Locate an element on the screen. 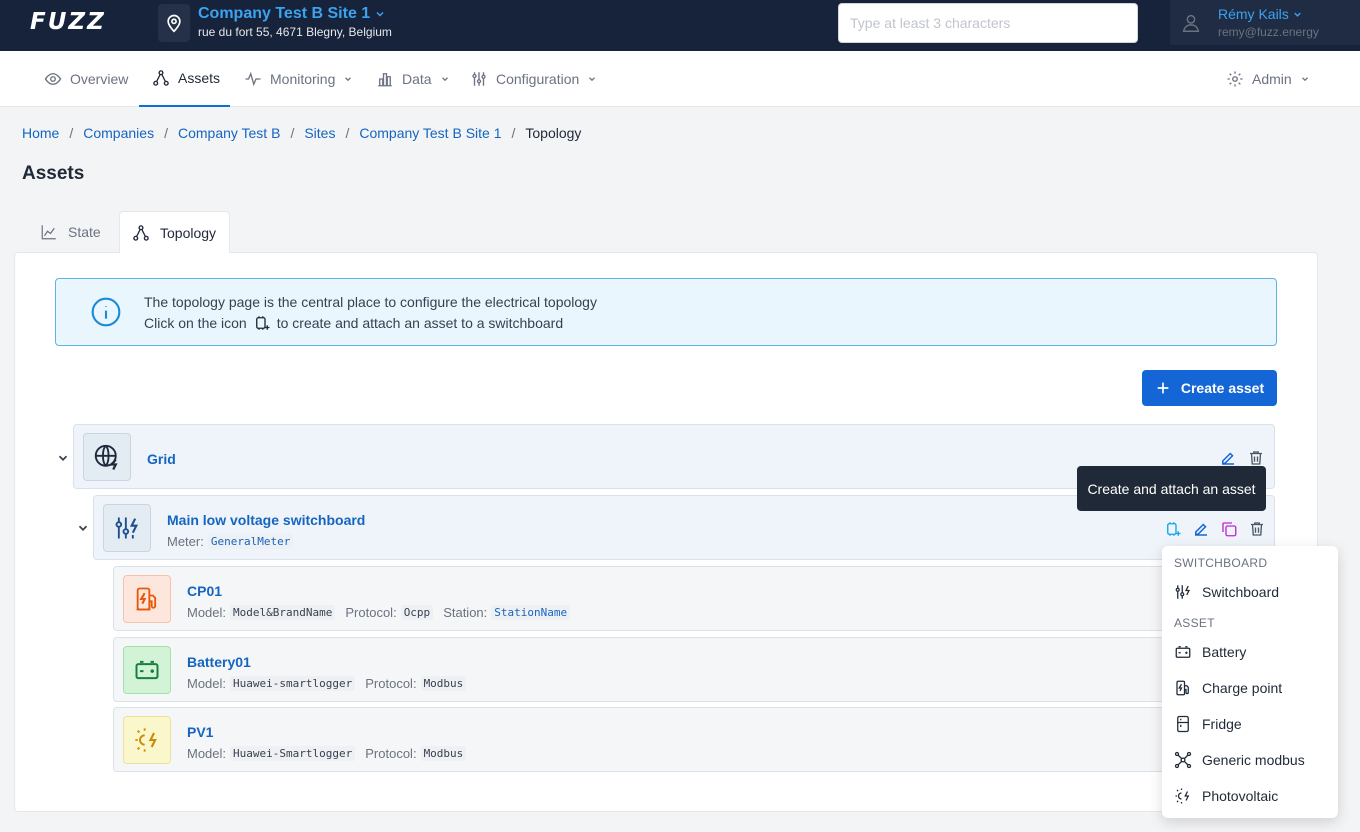 This screenshot has width=1360, height=832. logo-text: FUZZ is located at coordinates (68, 22).